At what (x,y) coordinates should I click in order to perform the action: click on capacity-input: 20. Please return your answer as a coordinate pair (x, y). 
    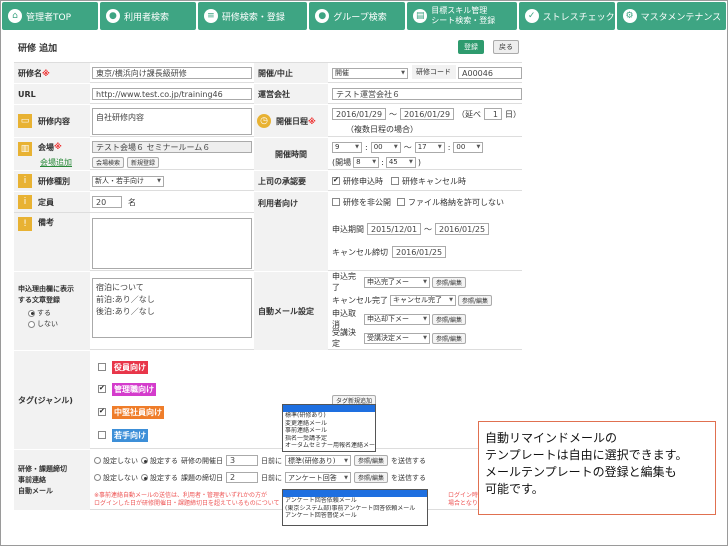
    Looking at the image, I should click on (107, 202).